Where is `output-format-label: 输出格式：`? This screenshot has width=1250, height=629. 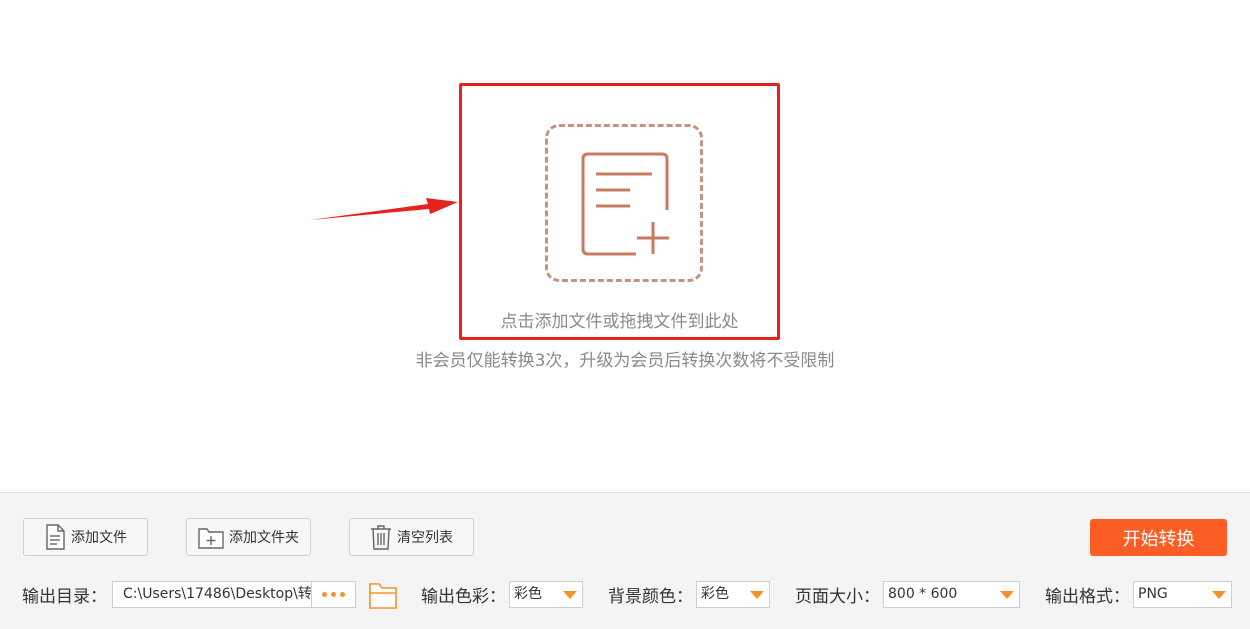
output-format-label: 输出格式： is located at coordinates (1087, 597).